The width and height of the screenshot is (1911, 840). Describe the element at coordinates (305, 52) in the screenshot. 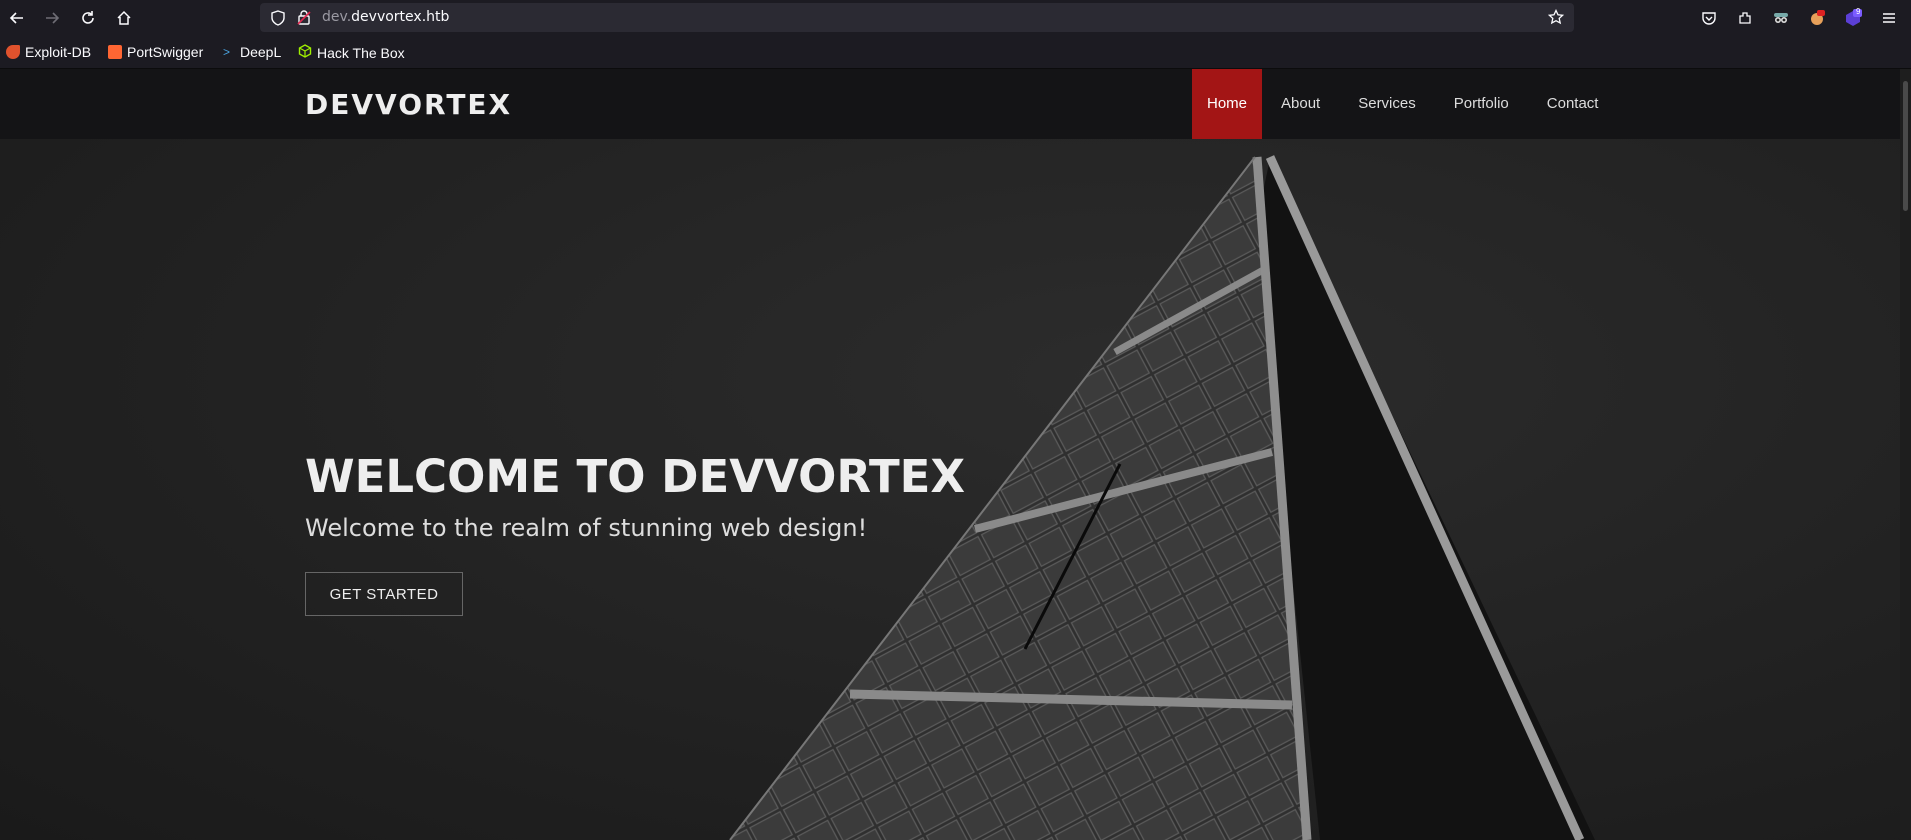

I see `htb-cube-icon` at that location.